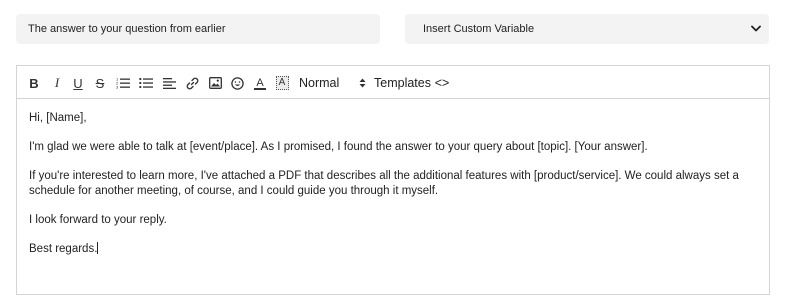 This screenshot has width=800, height=295. I want to click on italic-icon: I, so click(57, 82).